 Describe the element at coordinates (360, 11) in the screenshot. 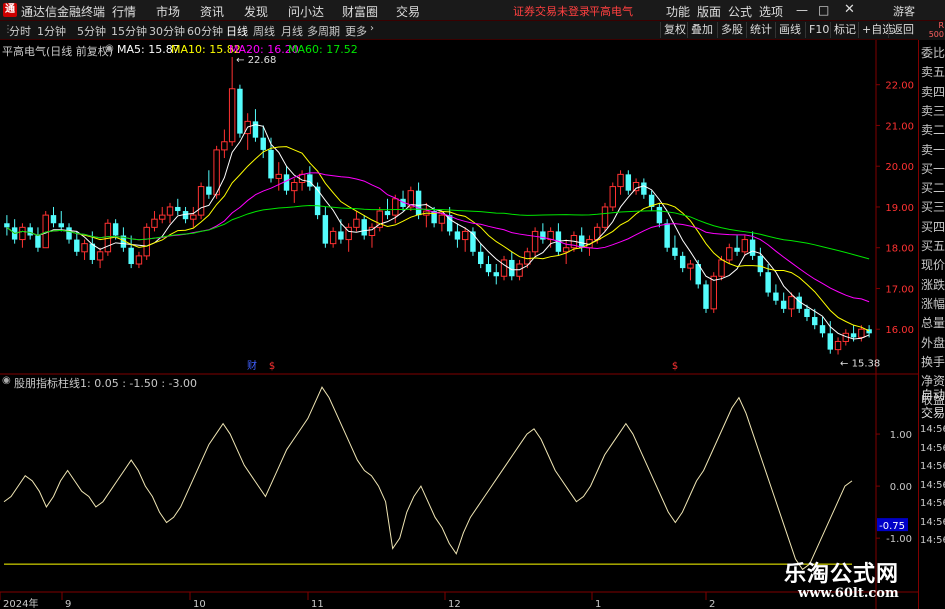

I see `menu-wealth: 财富圈` at that location.